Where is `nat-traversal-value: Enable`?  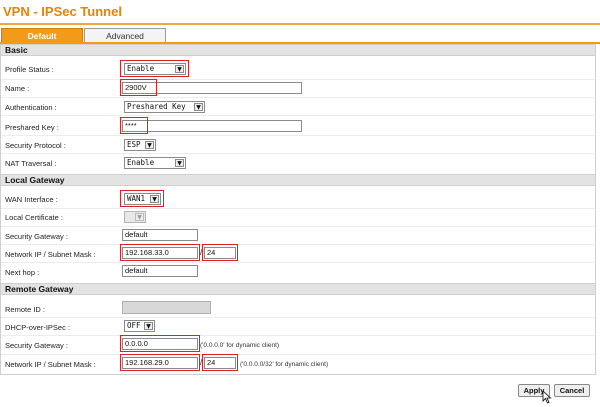 nat-traversal-value: Enable is located at coordinates (141, 162).